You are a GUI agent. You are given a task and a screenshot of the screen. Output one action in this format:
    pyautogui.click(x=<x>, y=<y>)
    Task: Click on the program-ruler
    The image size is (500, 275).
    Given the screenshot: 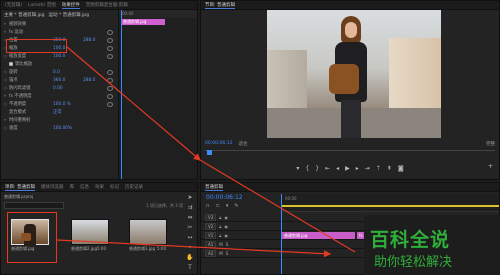 What is the action you would take?
    pyautogui.click(x=350, y=153)
    